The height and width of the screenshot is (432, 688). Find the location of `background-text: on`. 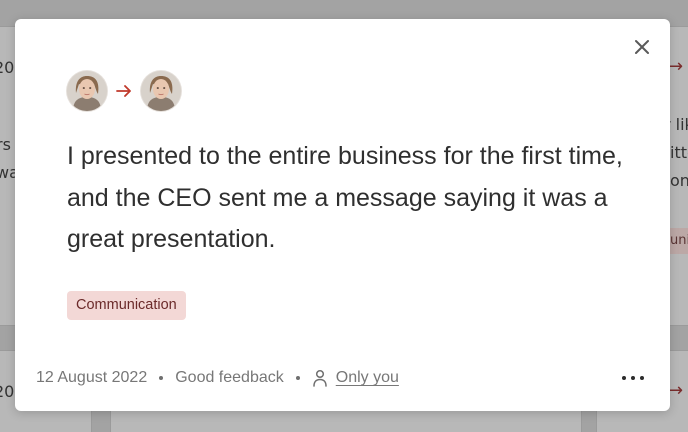

background-text: on is located at coordinates (679, 180).